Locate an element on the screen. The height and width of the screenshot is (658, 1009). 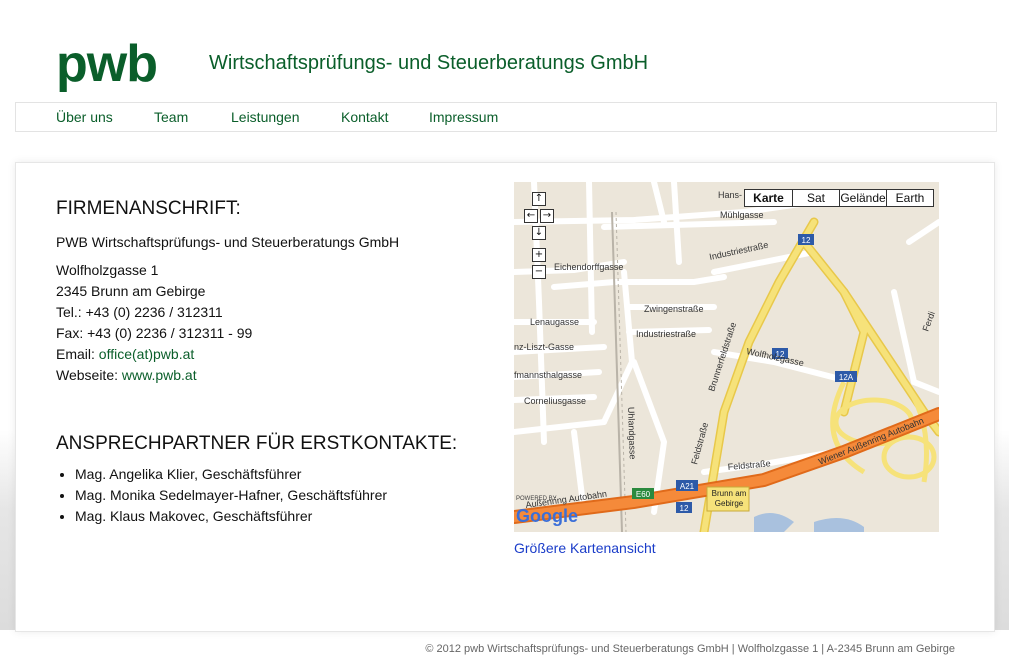
street-label: Zwingenstraße is located at coordinates (674, 309).